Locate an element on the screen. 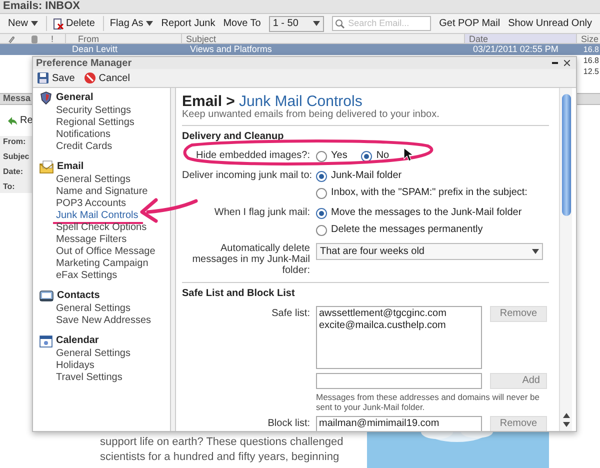 The image size is (600, 468). radio-option: Move the messages to the Junk-Mail folder is located at coordinates (419, 213).